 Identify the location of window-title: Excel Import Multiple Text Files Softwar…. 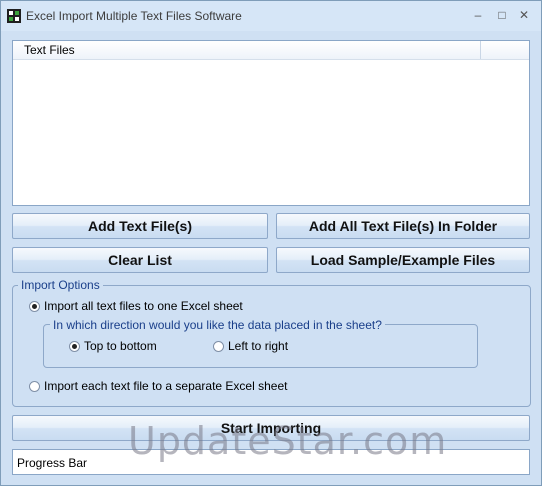
(134, 16).